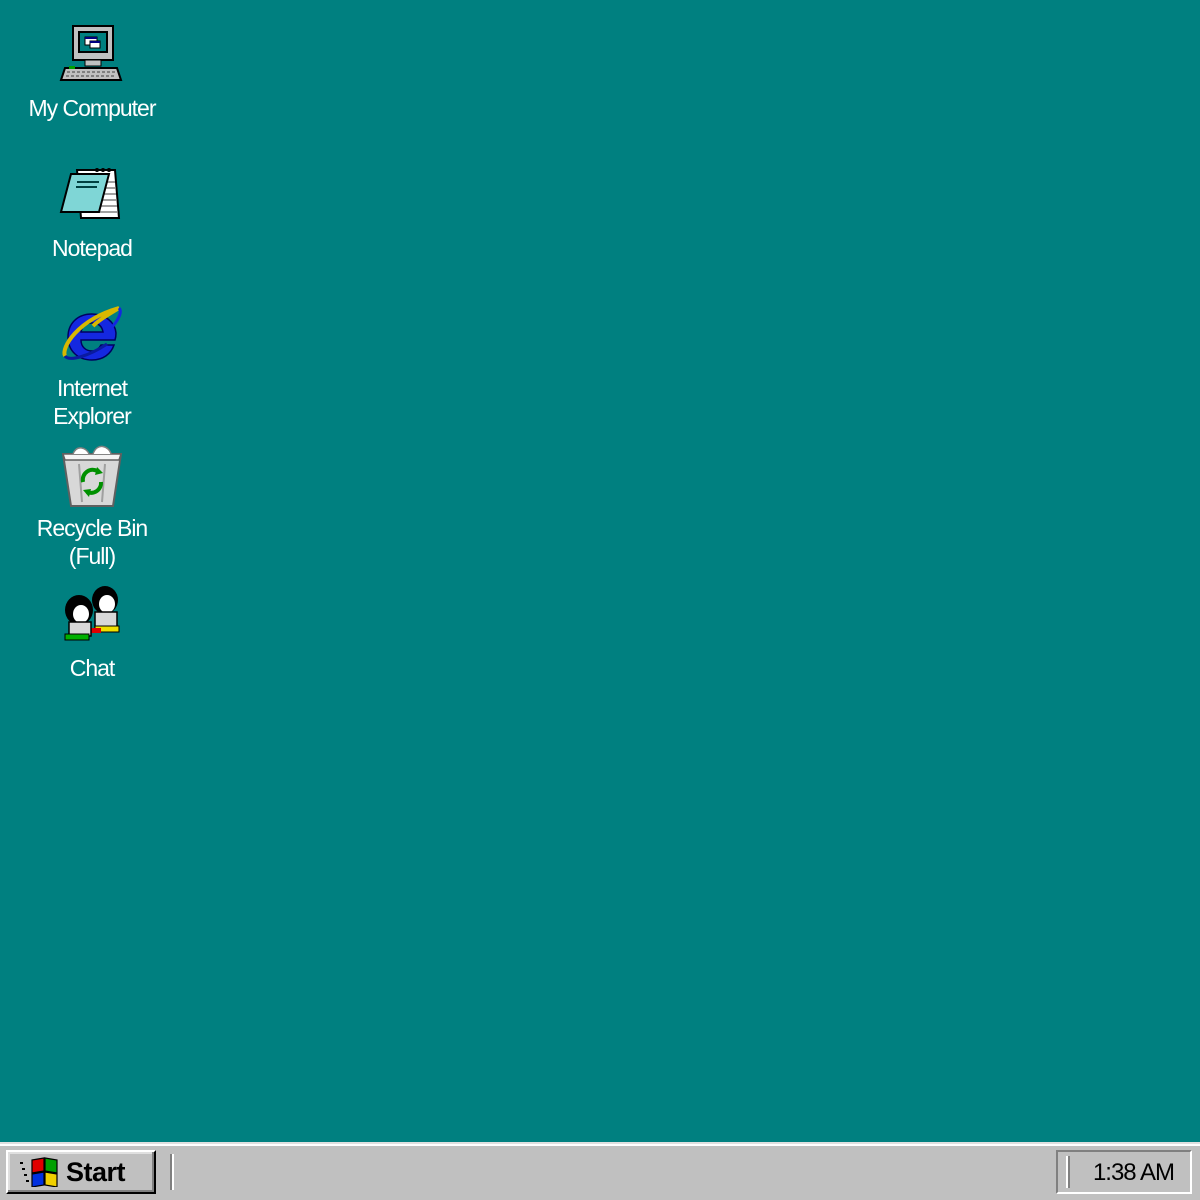 This screenshot has height=1200, width=1200. I want to click on desktop-icon-label: Internet Explorer, so click(92, 402).